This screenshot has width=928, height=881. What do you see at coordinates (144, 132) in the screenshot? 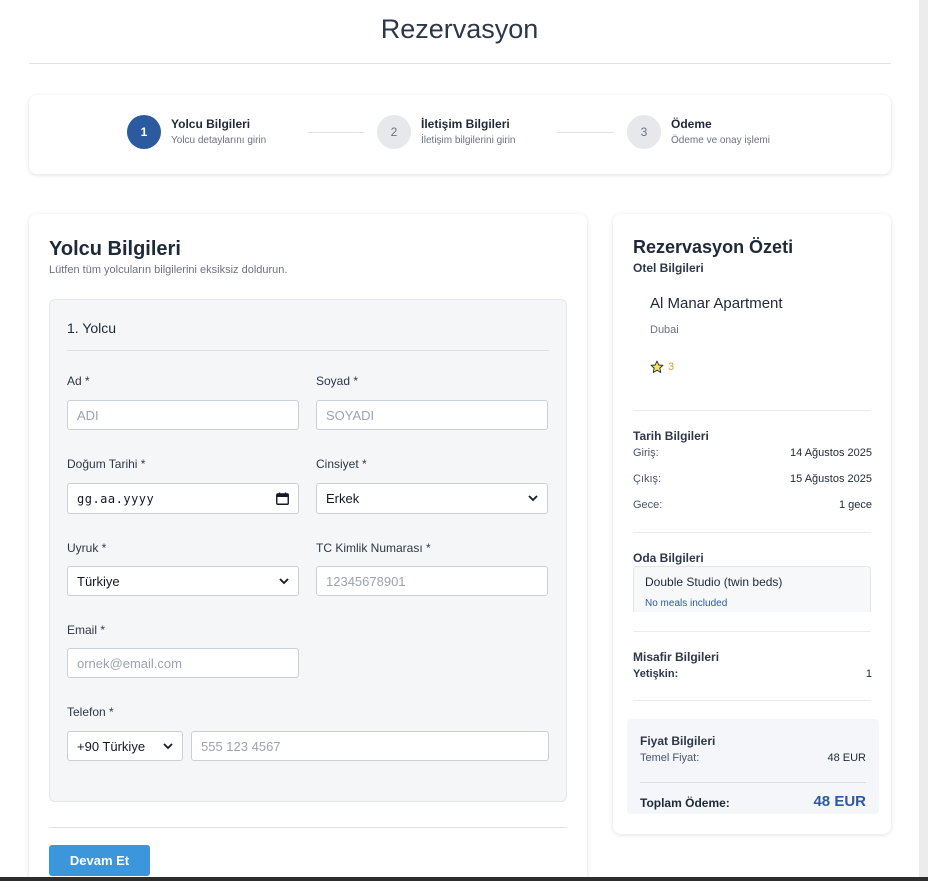
I see `step-number-badge: 1` at bounding box center [144, 132].